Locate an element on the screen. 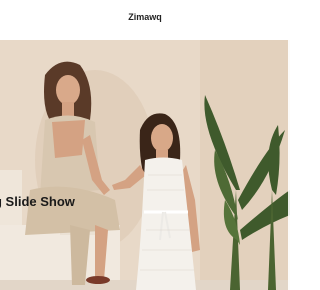  site-header: Zimawq is located at coordinates (145, 20).